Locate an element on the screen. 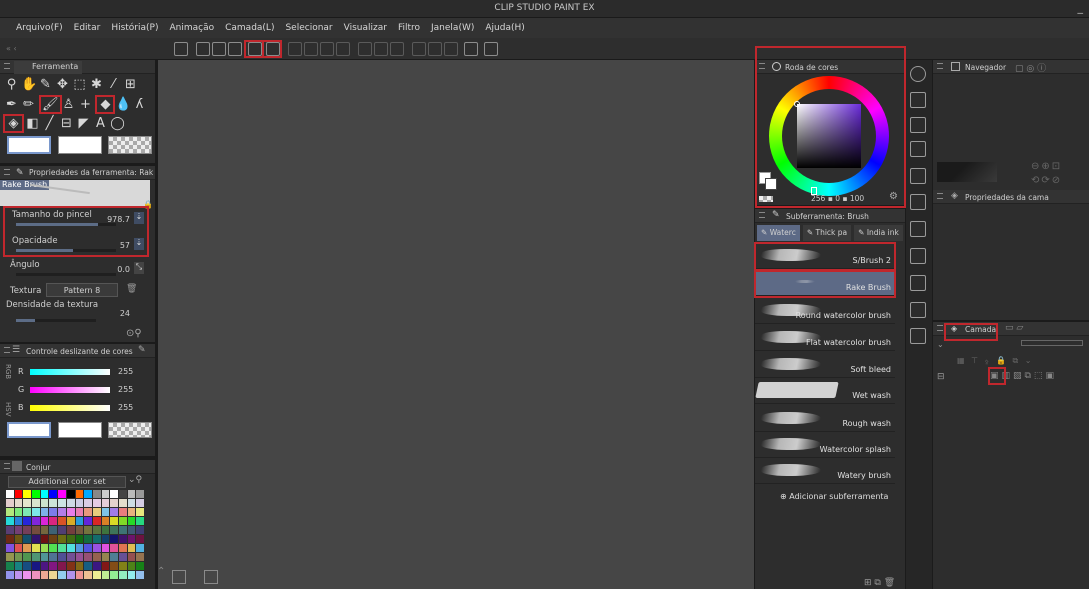 Image resolution: width=1089 pixels, height=589 pixels. brush-item: Rough wash is located at coordinates (825, 419).